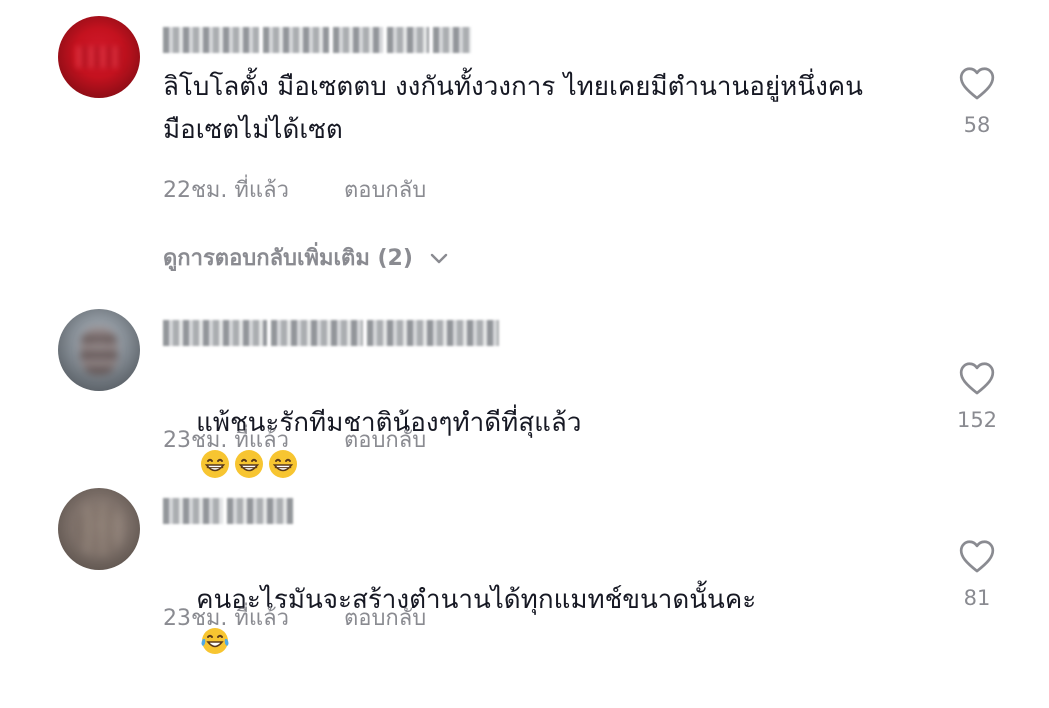 This screenshot has height=708, width=1049. I want to click on like-group: 152, so click(977, 396).